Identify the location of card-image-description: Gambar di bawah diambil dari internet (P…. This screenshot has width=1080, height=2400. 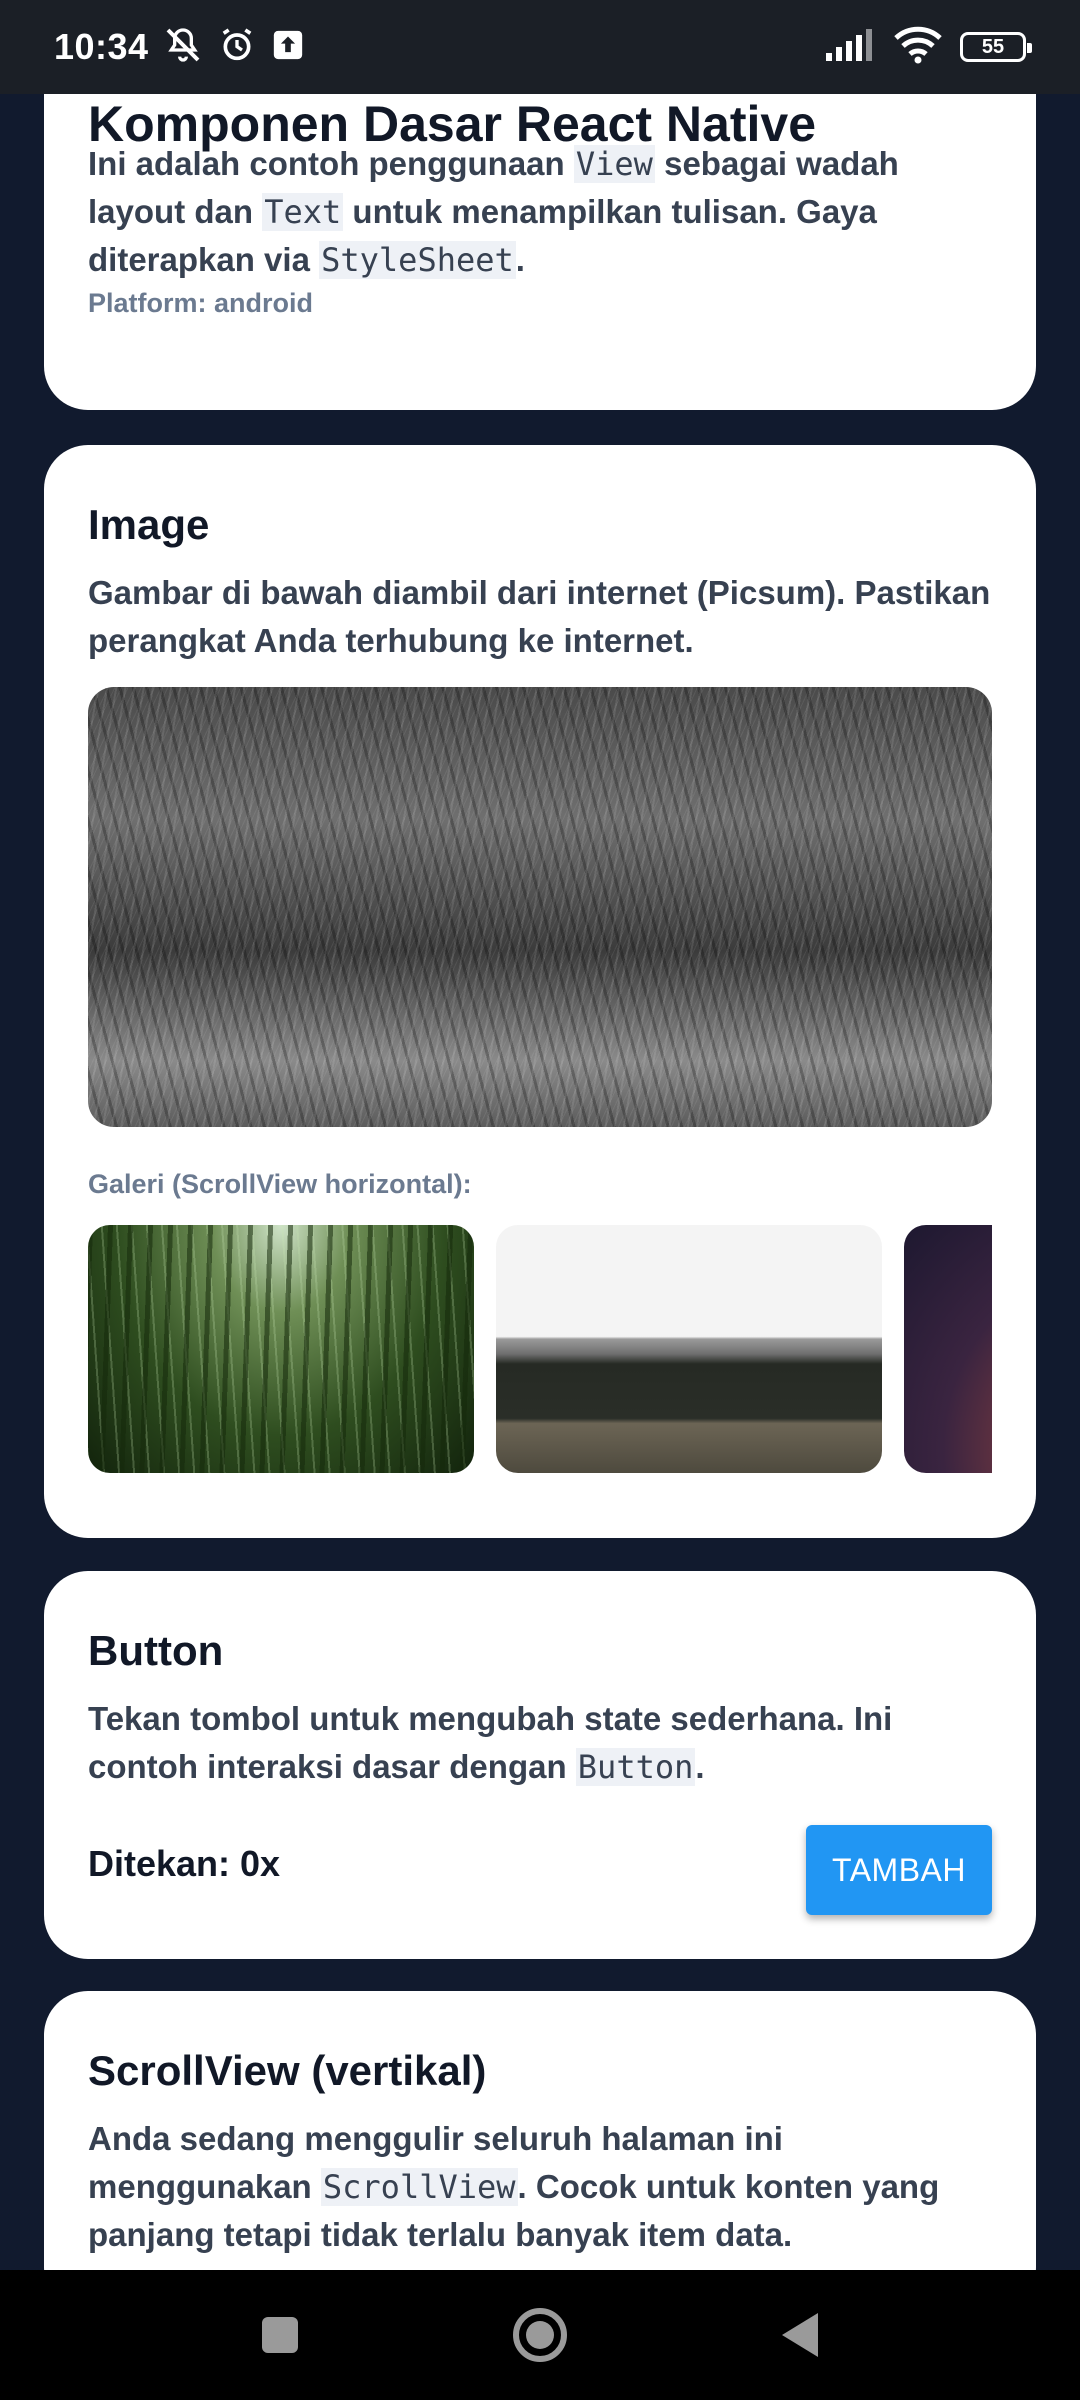
(539, 616).